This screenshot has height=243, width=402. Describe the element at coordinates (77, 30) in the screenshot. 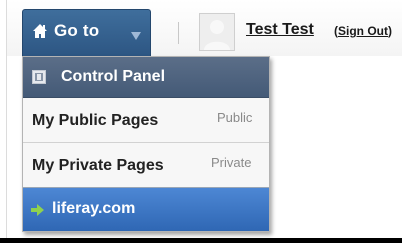

I see `goto-label: Go to` at that location.